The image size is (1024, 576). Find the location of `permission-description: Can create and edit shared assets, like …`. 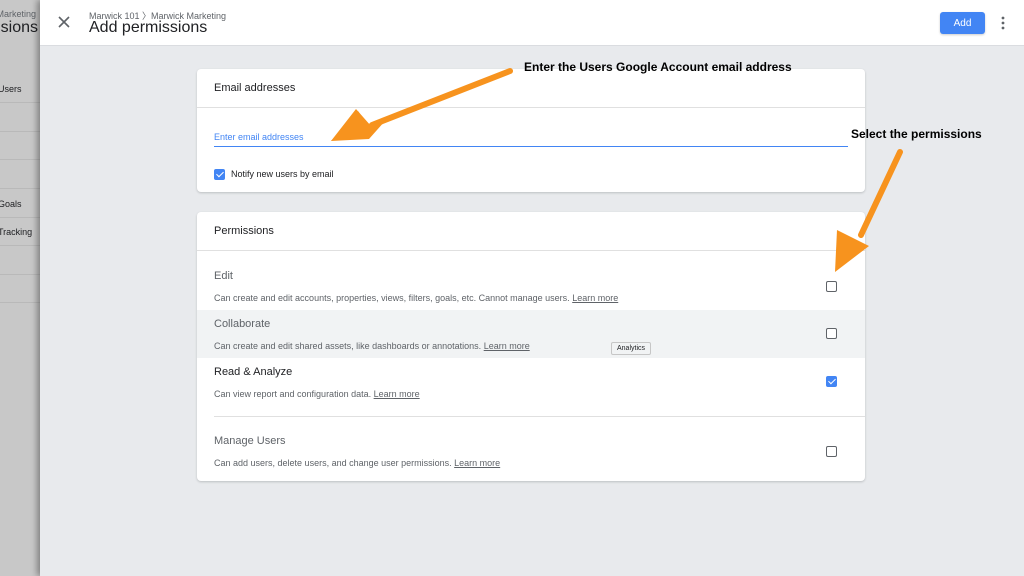

permission-description: Can create and edit shared assets, like … is located at coordinates (372, 346).